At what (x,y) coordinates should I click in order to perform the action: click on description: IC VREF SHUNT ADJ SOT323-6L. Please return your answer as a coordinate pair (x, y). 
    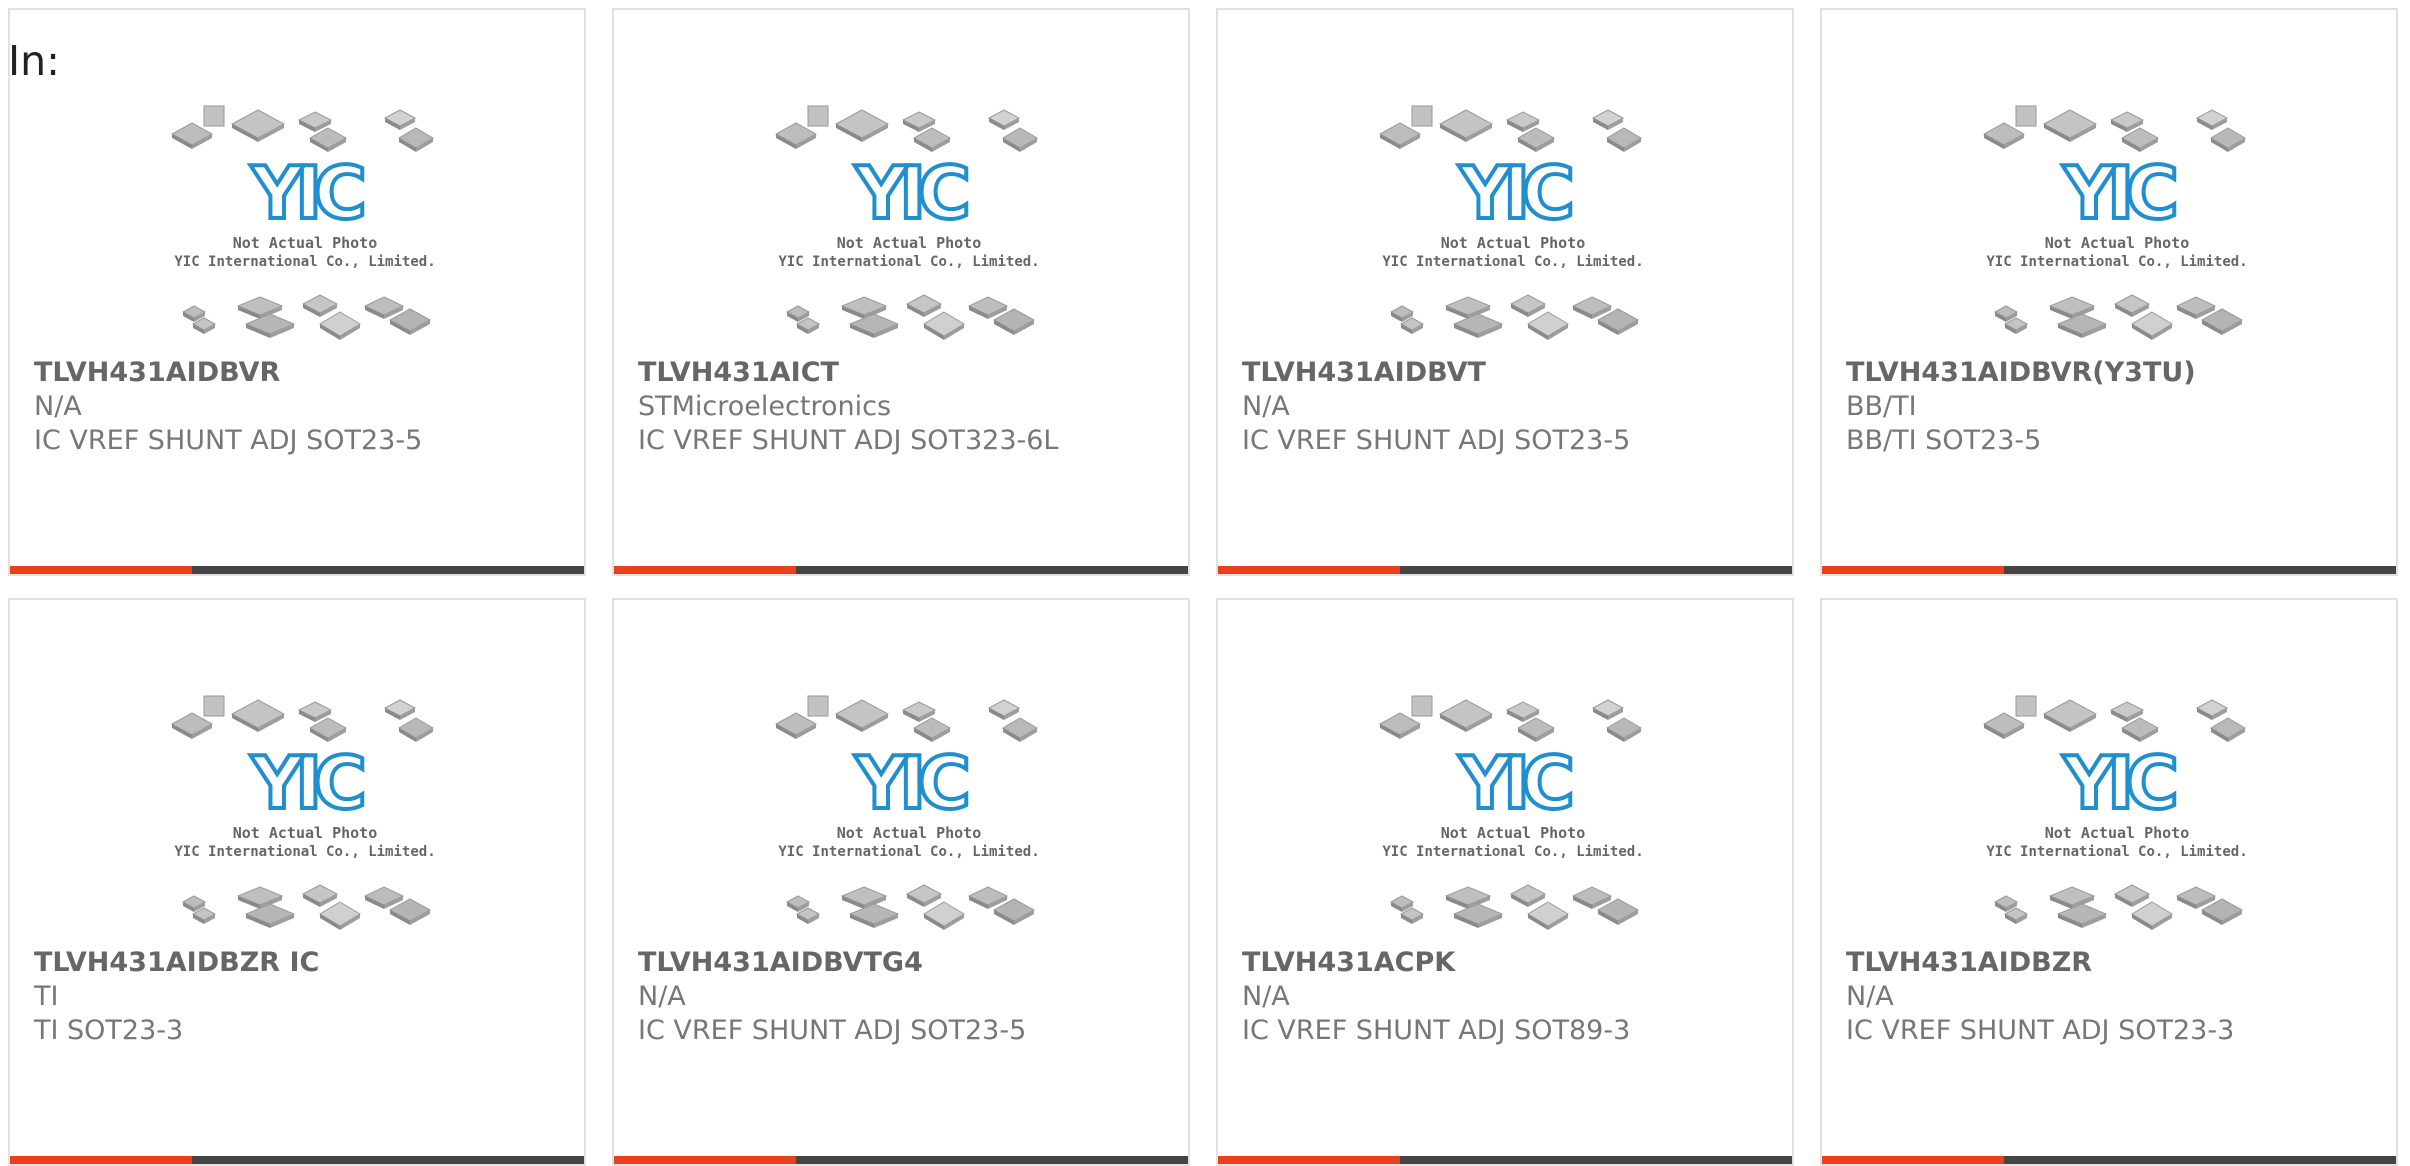
    Looking at the image, I should click on (848, 440).